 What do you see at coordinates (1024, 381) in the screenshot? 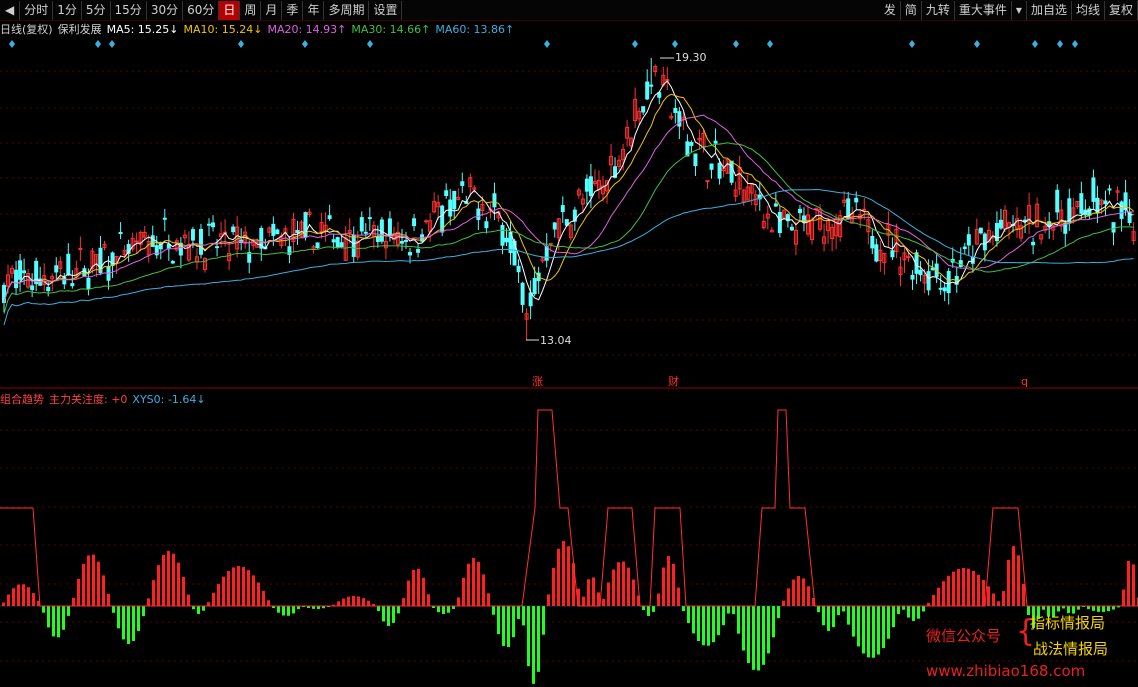
I see `marker-q: q` at bounding box center [1024, 381].